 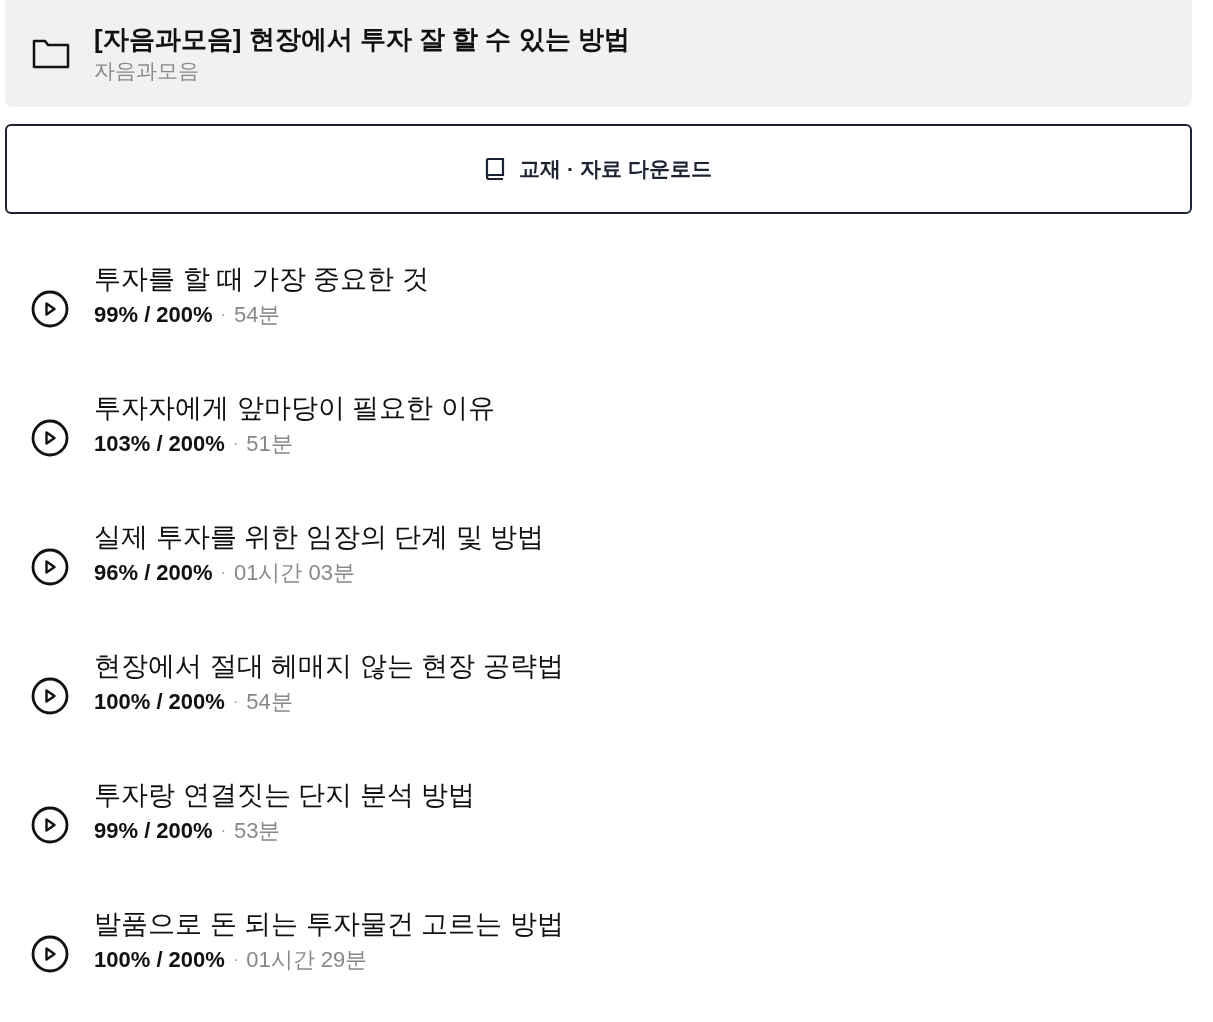 I want to click on lesson-title: 발품으로 돈 되는 투자물건 고르는 방법, so click(x=329, y=923).